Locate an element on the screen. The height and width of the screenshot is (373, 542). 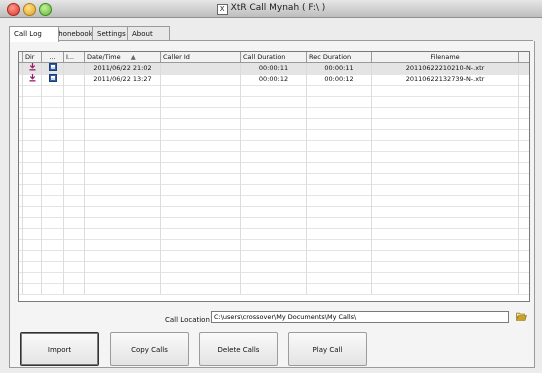
datetime-cell: 2011/06/22 13:27 is located at coordinates (123, 79).